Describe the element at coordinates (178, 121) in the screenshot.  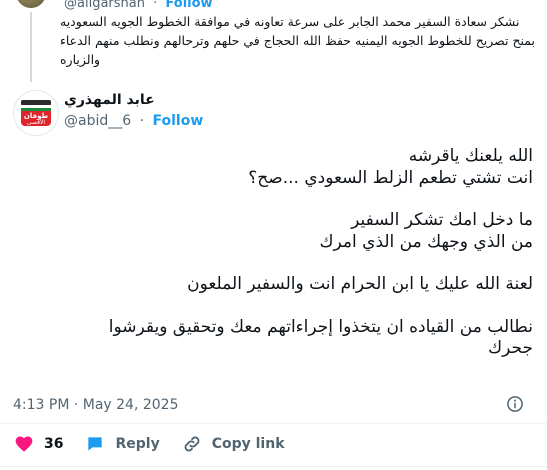
I see `follow-button: Follow` at that location.